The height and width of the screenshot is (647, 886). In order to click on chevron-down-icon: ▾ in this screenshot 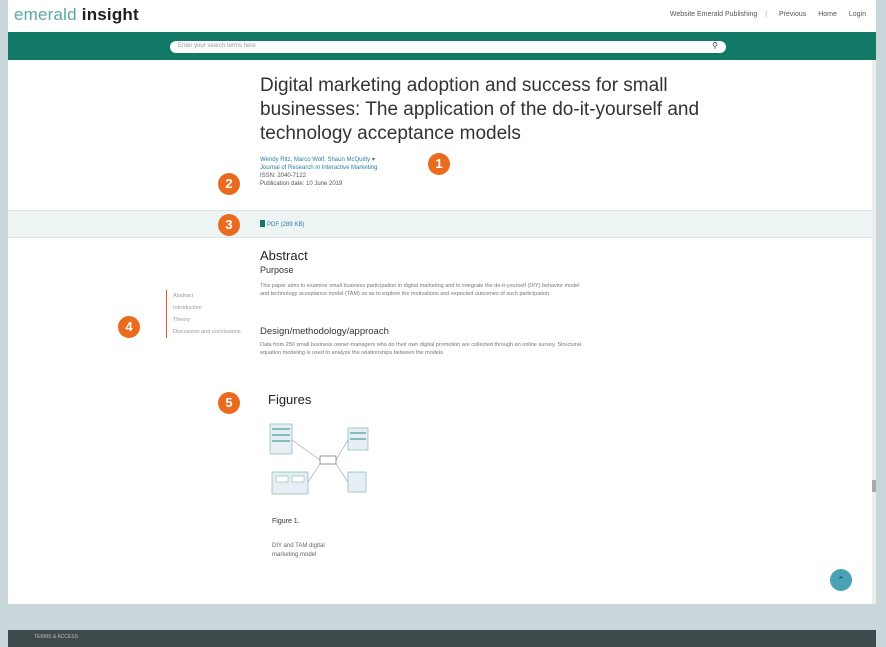, I will do `click(373, 160)`.